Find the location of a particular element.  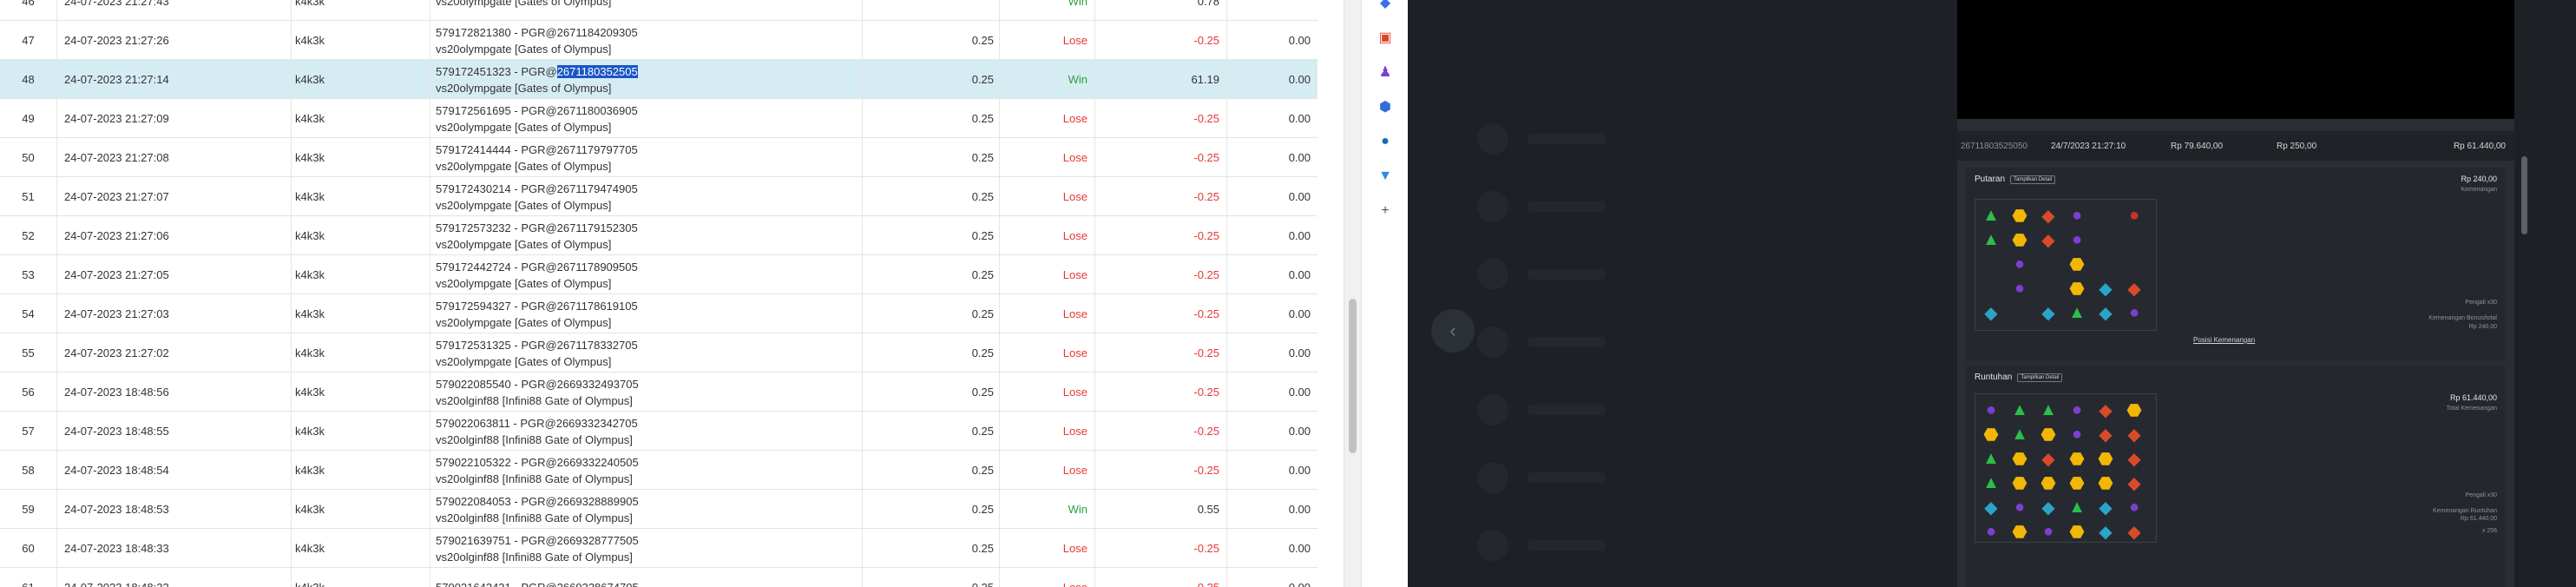

spin-bonus-label: Kemenangan Bonus/total is located at coordinates (2462, 318).